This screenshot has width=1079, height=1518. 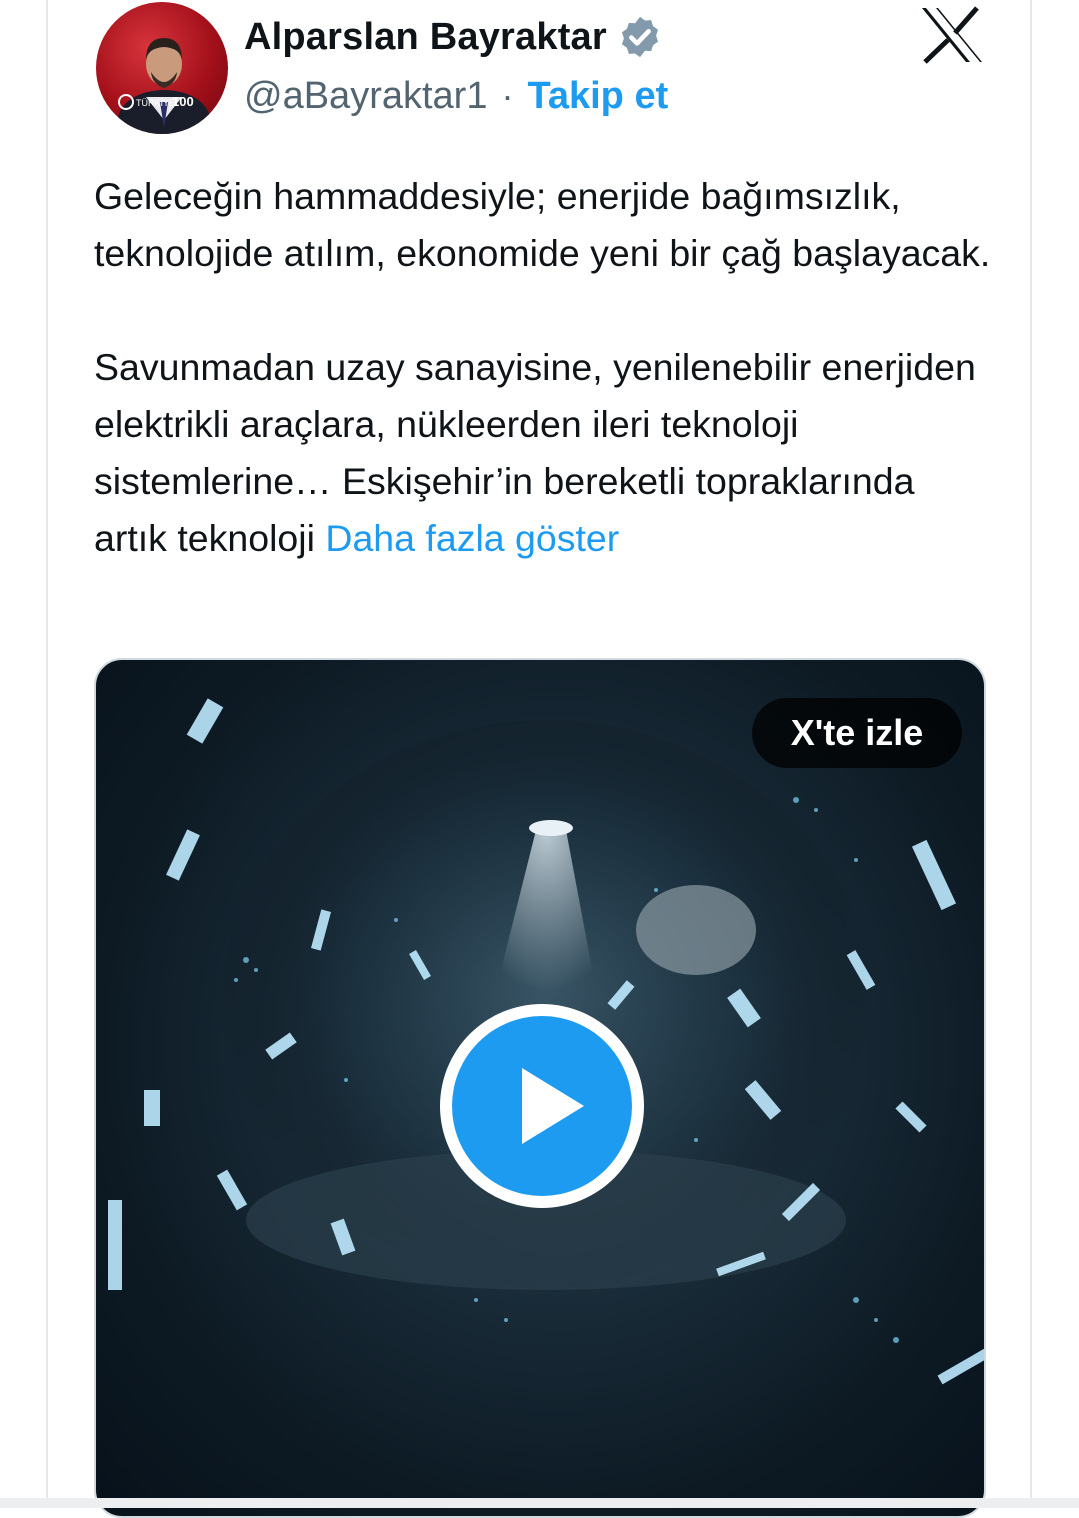 I want to click on svg-text: TÜRKİYE, so click(x=155, y=103).